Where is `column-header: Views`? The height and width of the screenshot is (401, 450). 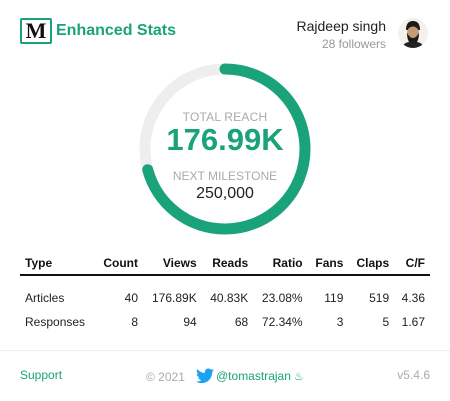
column-header: Views is located at coordinates (172, 264).